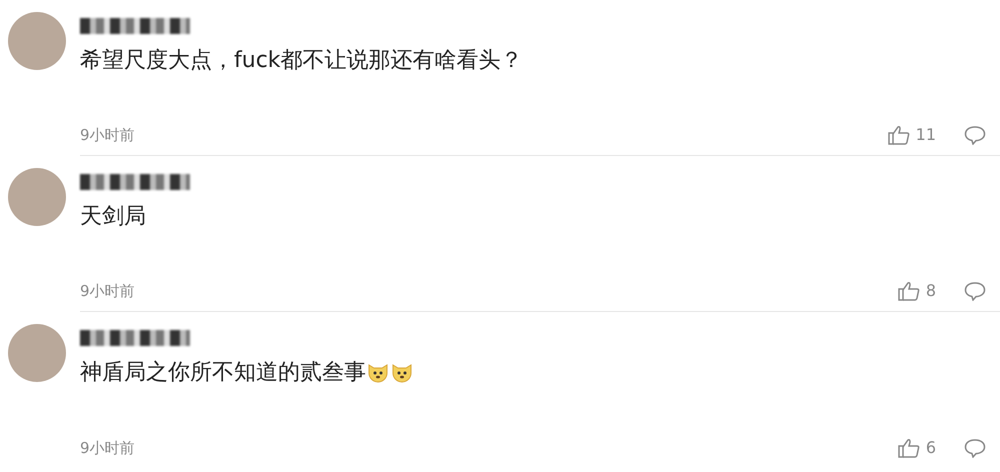 This screenshot has width=1000, height=472. Describe the element at coordinates (926, 135) in the screenshot. I see `like-count: 11` at that location.